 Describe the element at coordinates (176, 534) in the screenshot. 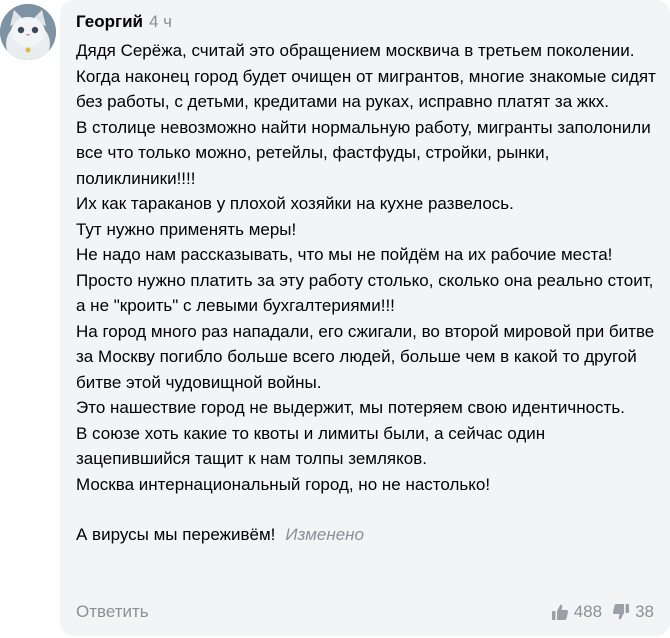

I see `comment-paragraph: А вирусы мы переживём!` at that location.